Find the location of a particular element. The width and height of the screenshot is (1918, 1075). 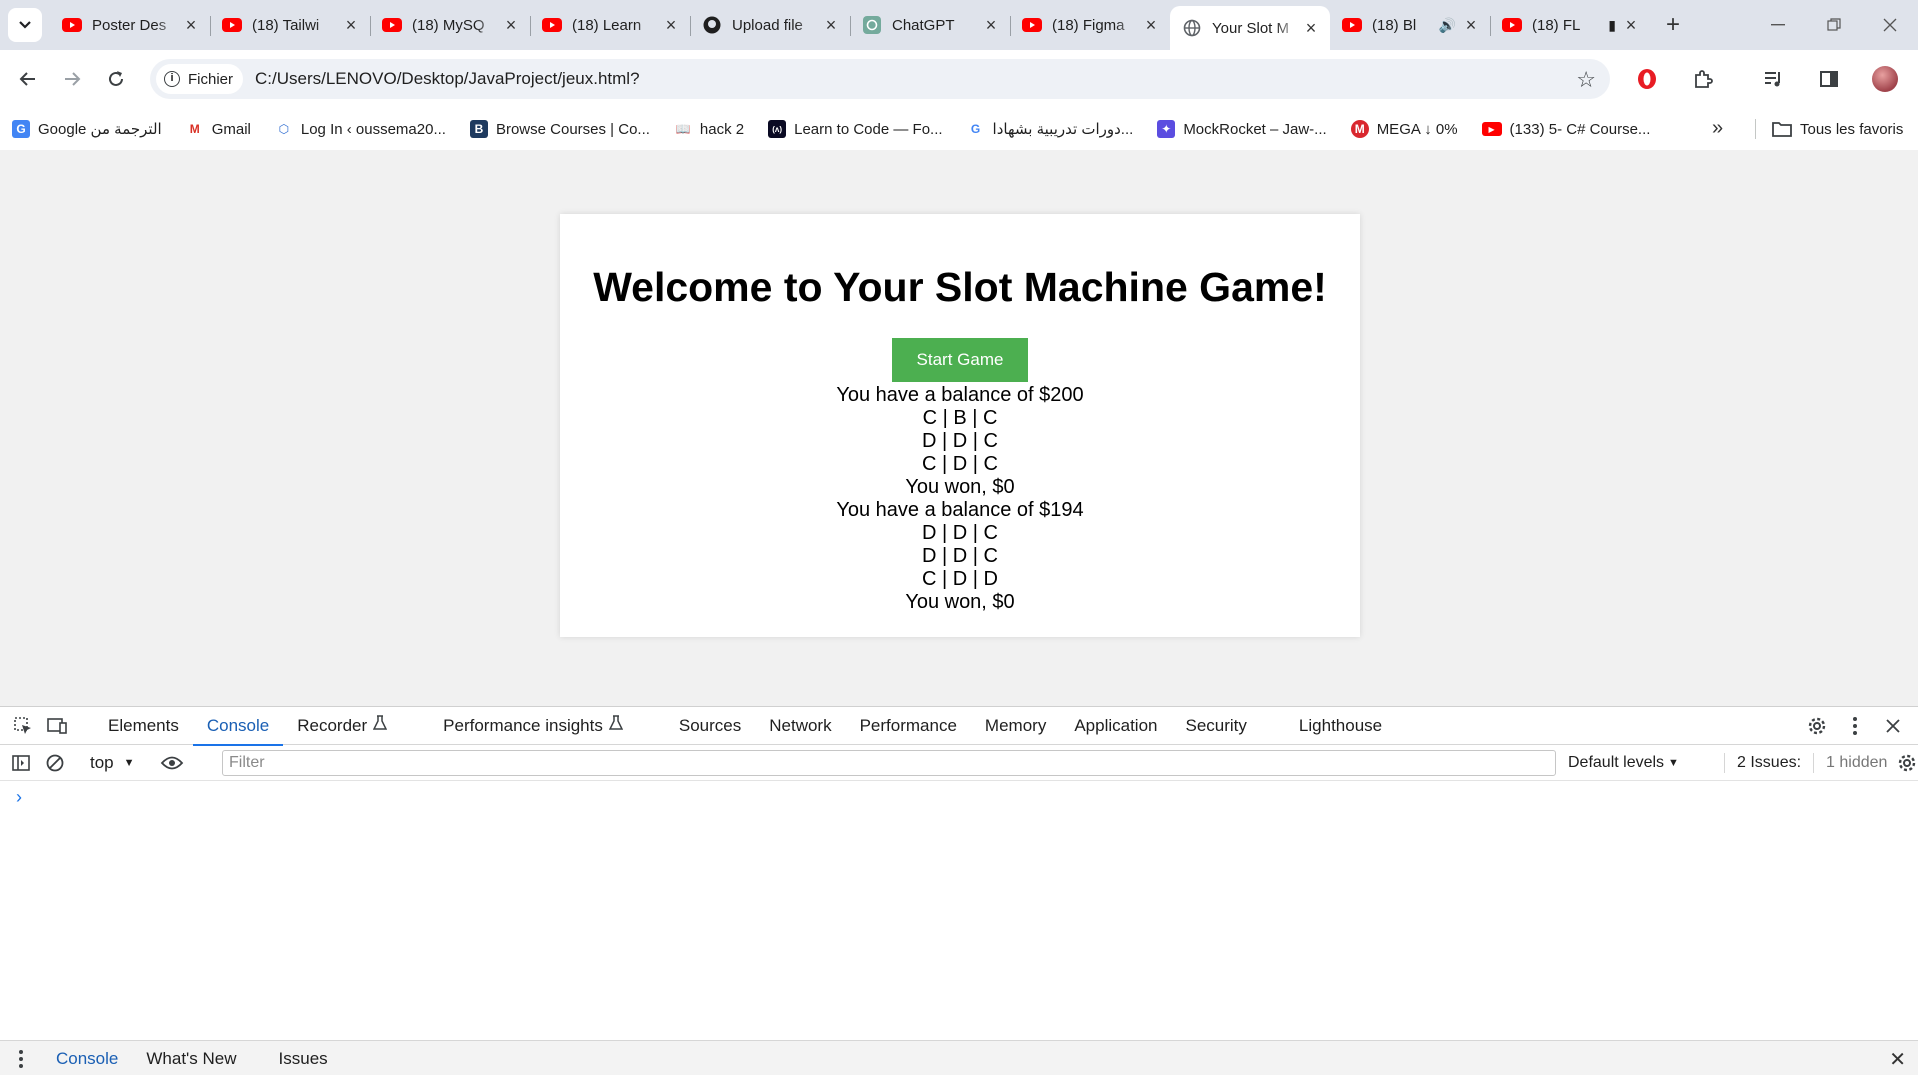

browser-tab: Upload file × is located at coordinates (770, 25).